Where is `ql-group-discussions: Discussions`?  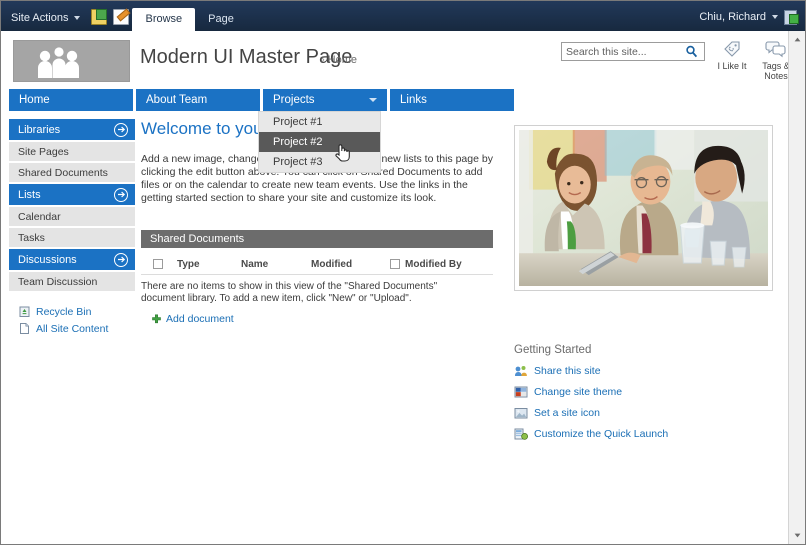 ql-group-discussions: Discussions is located at coordinates (72, 259).